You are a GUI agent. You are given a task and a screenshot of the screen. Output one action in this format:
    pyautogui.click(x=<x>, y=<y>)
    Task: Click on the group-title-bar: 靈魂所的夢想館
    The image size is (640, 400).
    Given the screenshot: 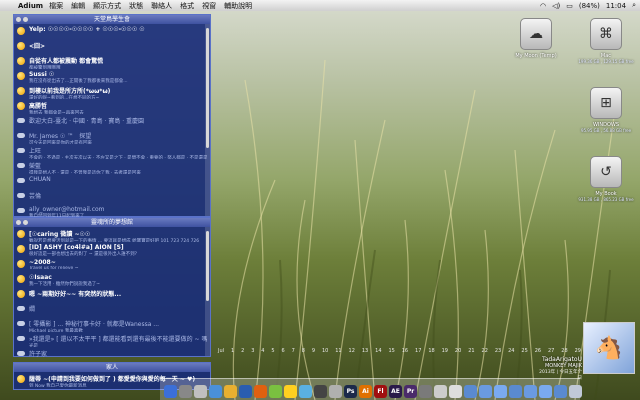 What is the action you would take?
    pyautogui.click(x=112, y=222)
    